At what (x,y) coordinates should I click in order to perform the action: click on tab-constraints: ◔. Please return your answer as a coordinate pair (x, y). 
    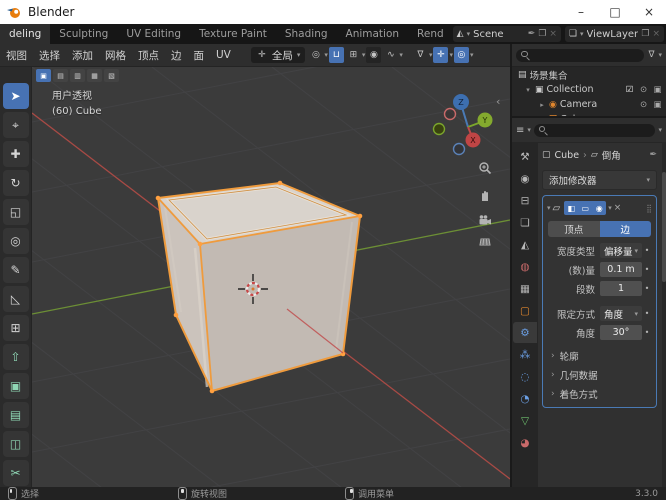
    Looking at the image, I should click on (525, 398).